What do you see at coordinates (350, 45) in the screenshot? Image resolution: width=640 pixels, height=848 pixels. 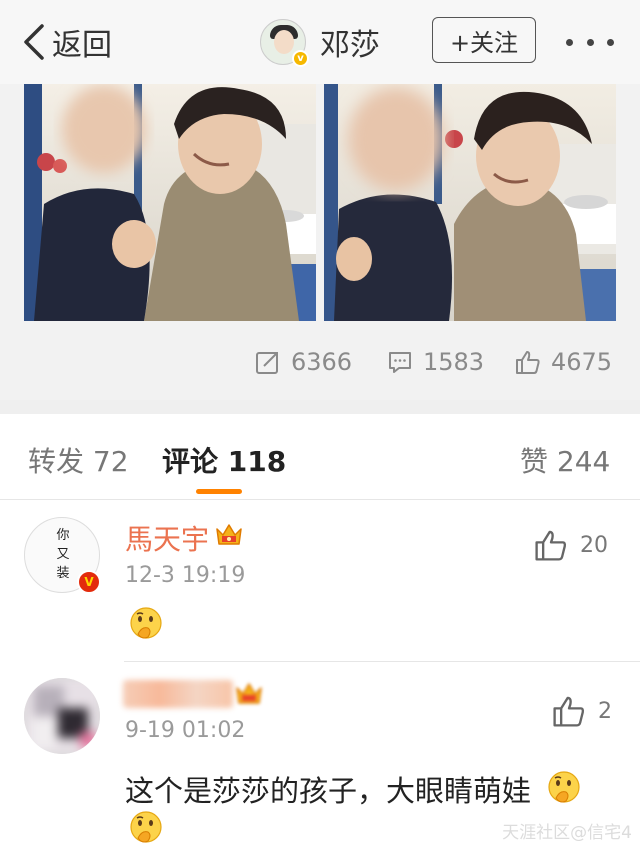 I see `page-title: 邓莎` at bounding box center [350, 45].